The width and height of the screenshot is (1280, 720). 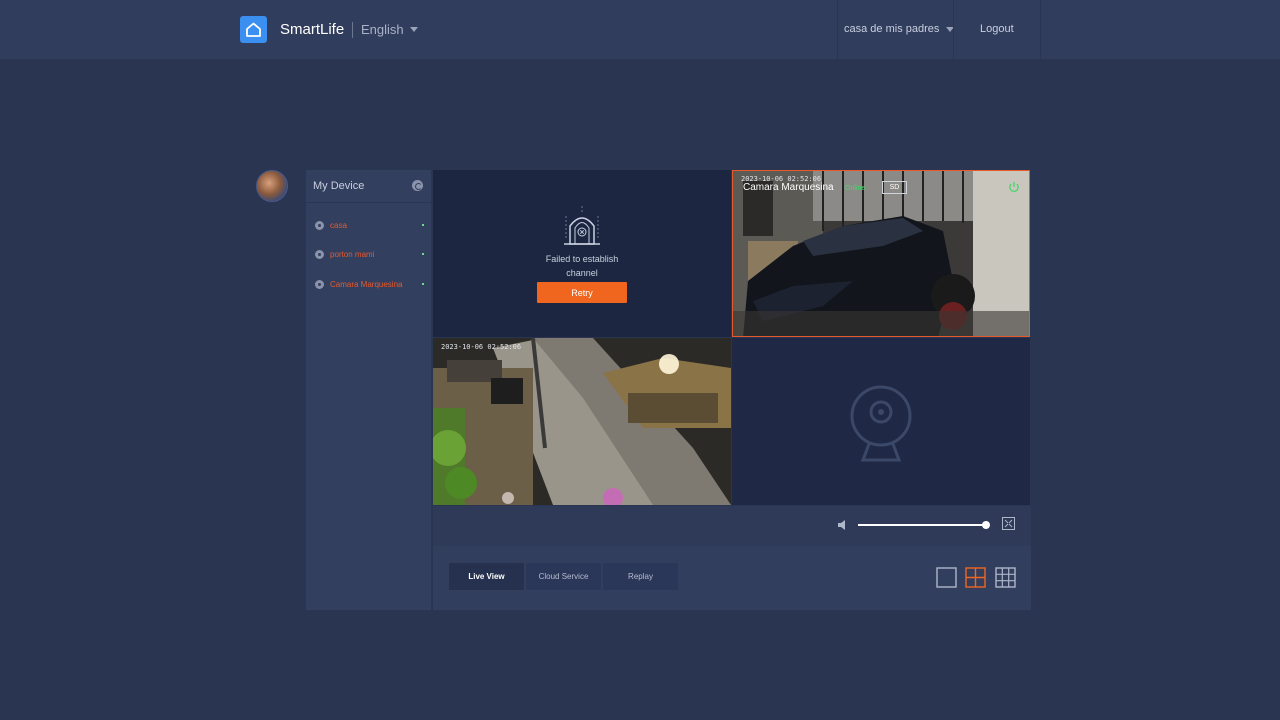 What do you see at coordinates (732, 526) in the screenshot?
I see `player-controls` at bounding box center [732, 526].